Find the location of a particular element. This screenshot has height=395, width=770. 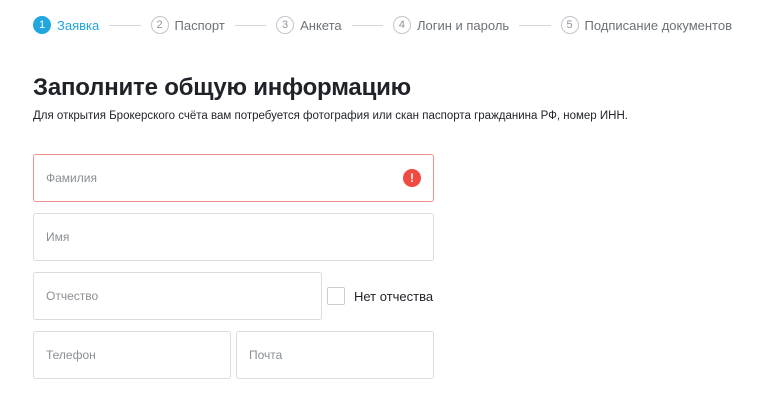

step-application: 1 Заявка is located at coordinates (66, 25).